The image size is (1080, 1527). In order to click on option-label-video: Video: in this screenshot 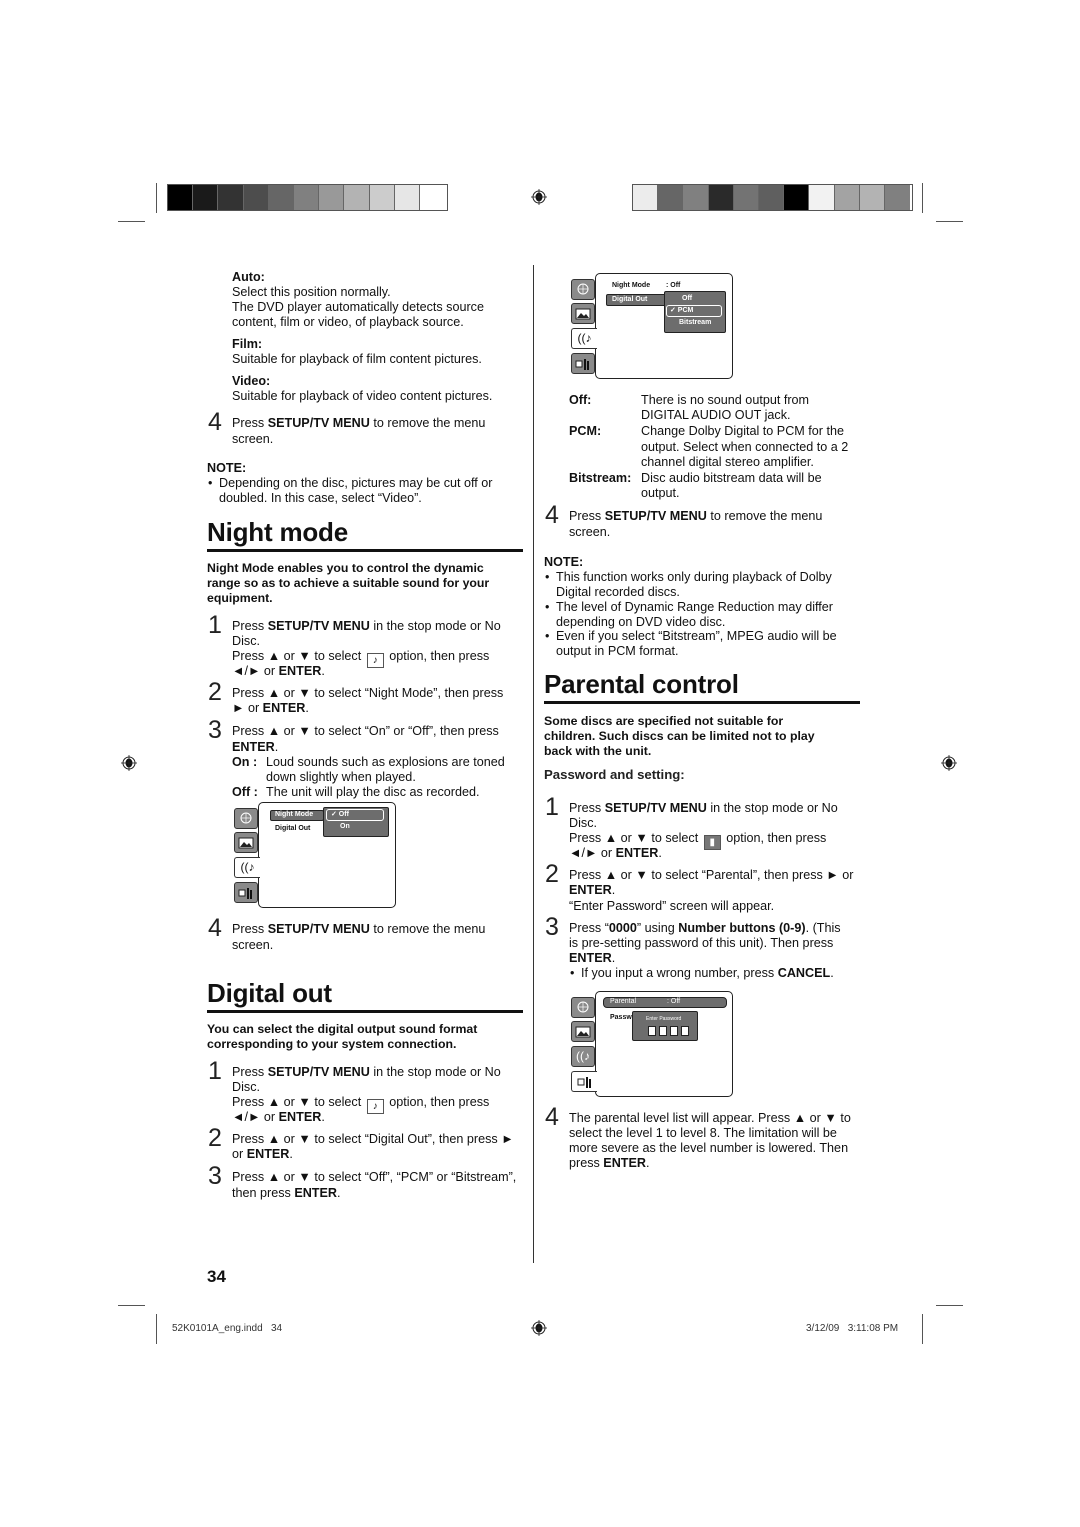, I will do `click(251, 381)`.